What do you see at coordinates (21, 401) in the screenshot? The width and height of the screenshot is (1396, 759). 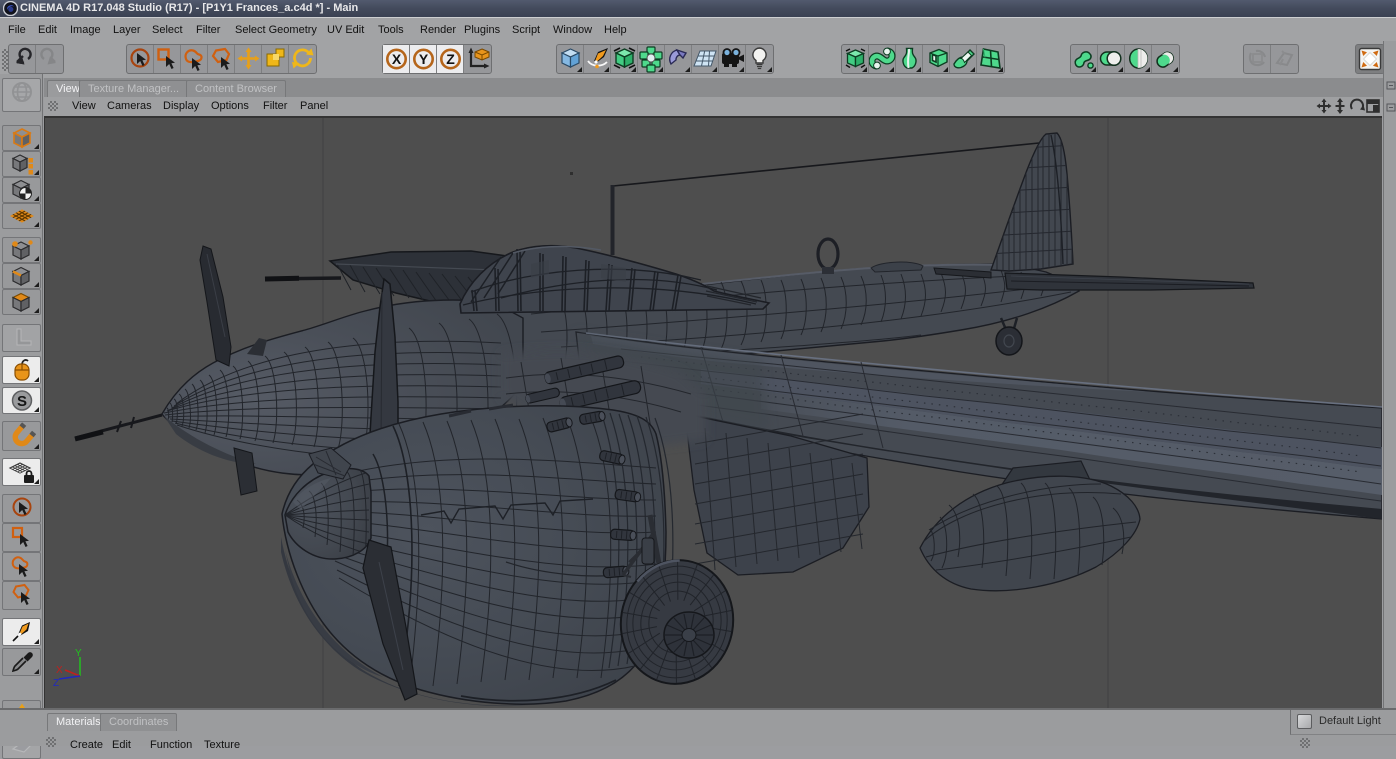 I see `svg-text: S` at bounding box center [21, 401].